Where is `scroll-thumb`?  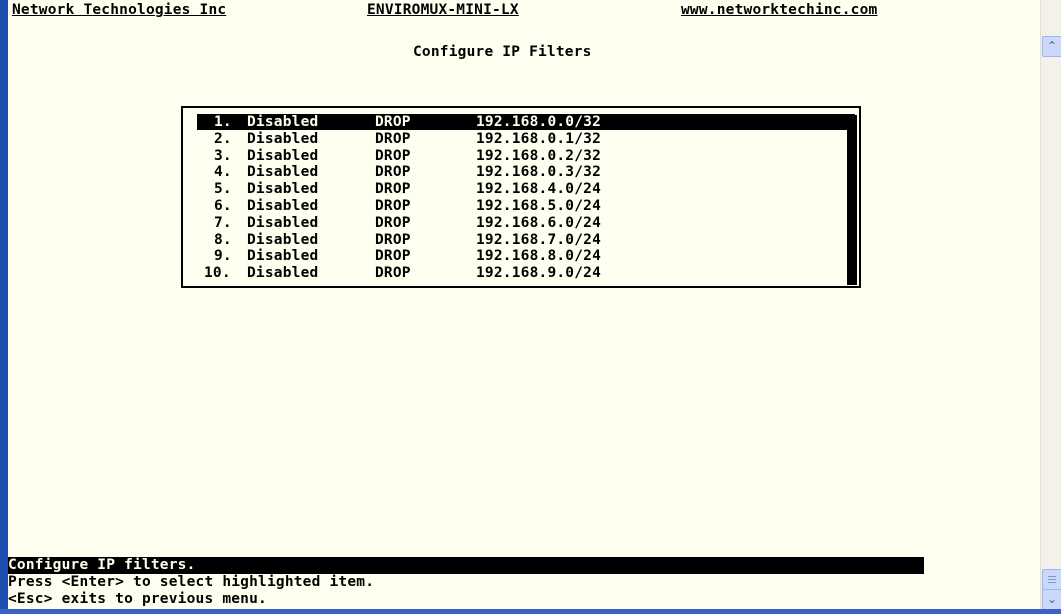
scroll-thumb is located at coordinates (1051, 579).